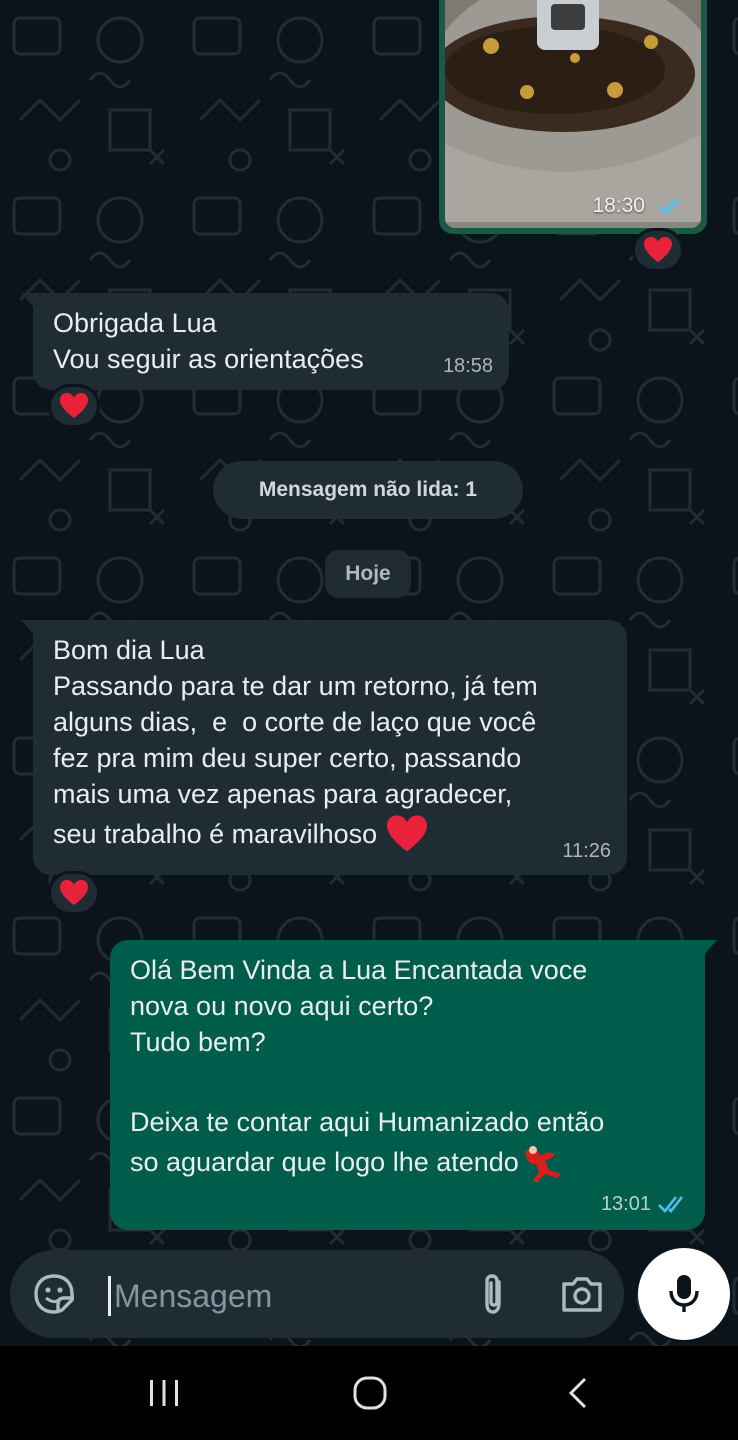 The height and width of the screenshot is (1440, 738). I want to click on unread-divider-label: Mensagem não lida: 1, so click(368, 489).